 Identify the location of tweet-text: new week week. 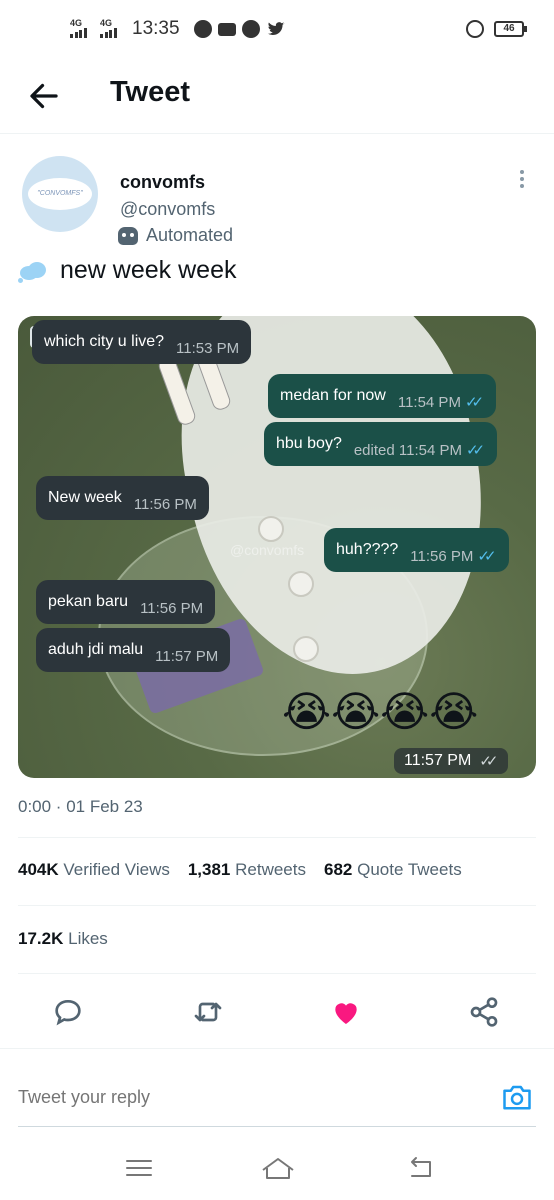
(127, 270).